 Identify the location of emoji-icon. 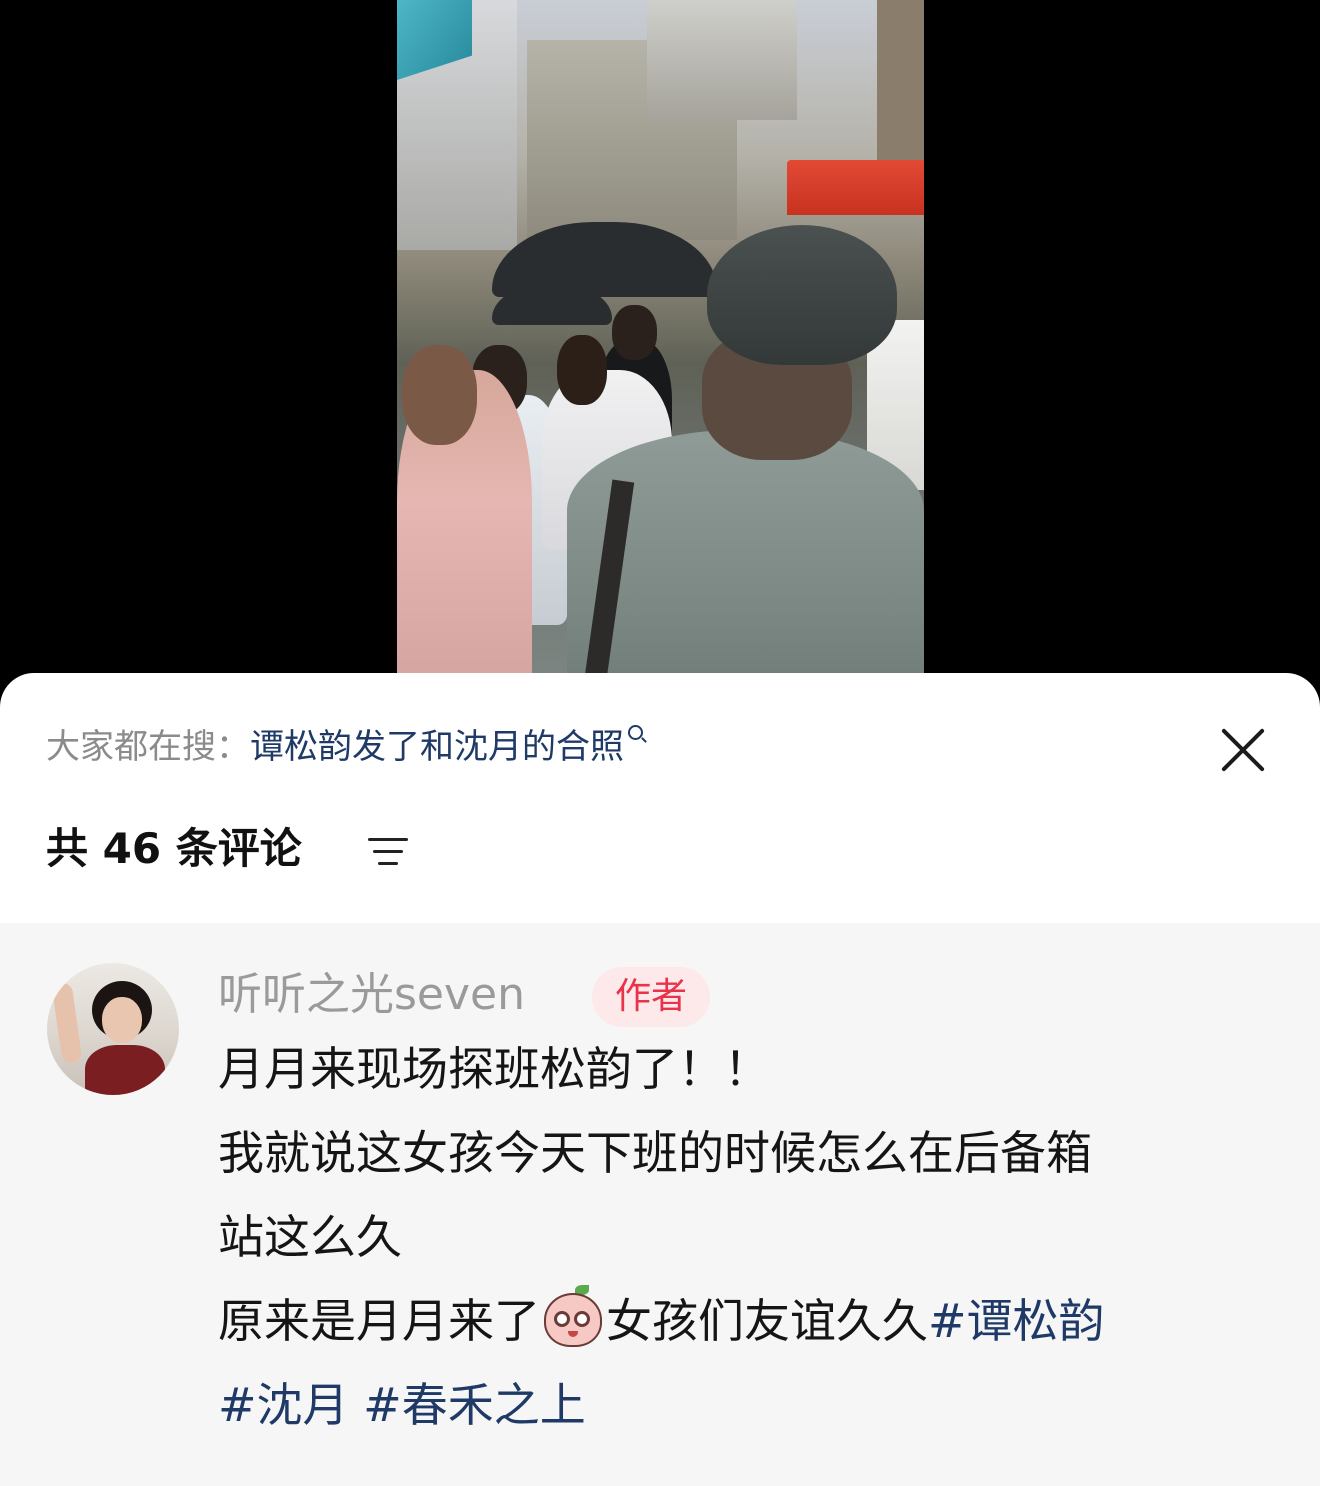
(573, 1316).